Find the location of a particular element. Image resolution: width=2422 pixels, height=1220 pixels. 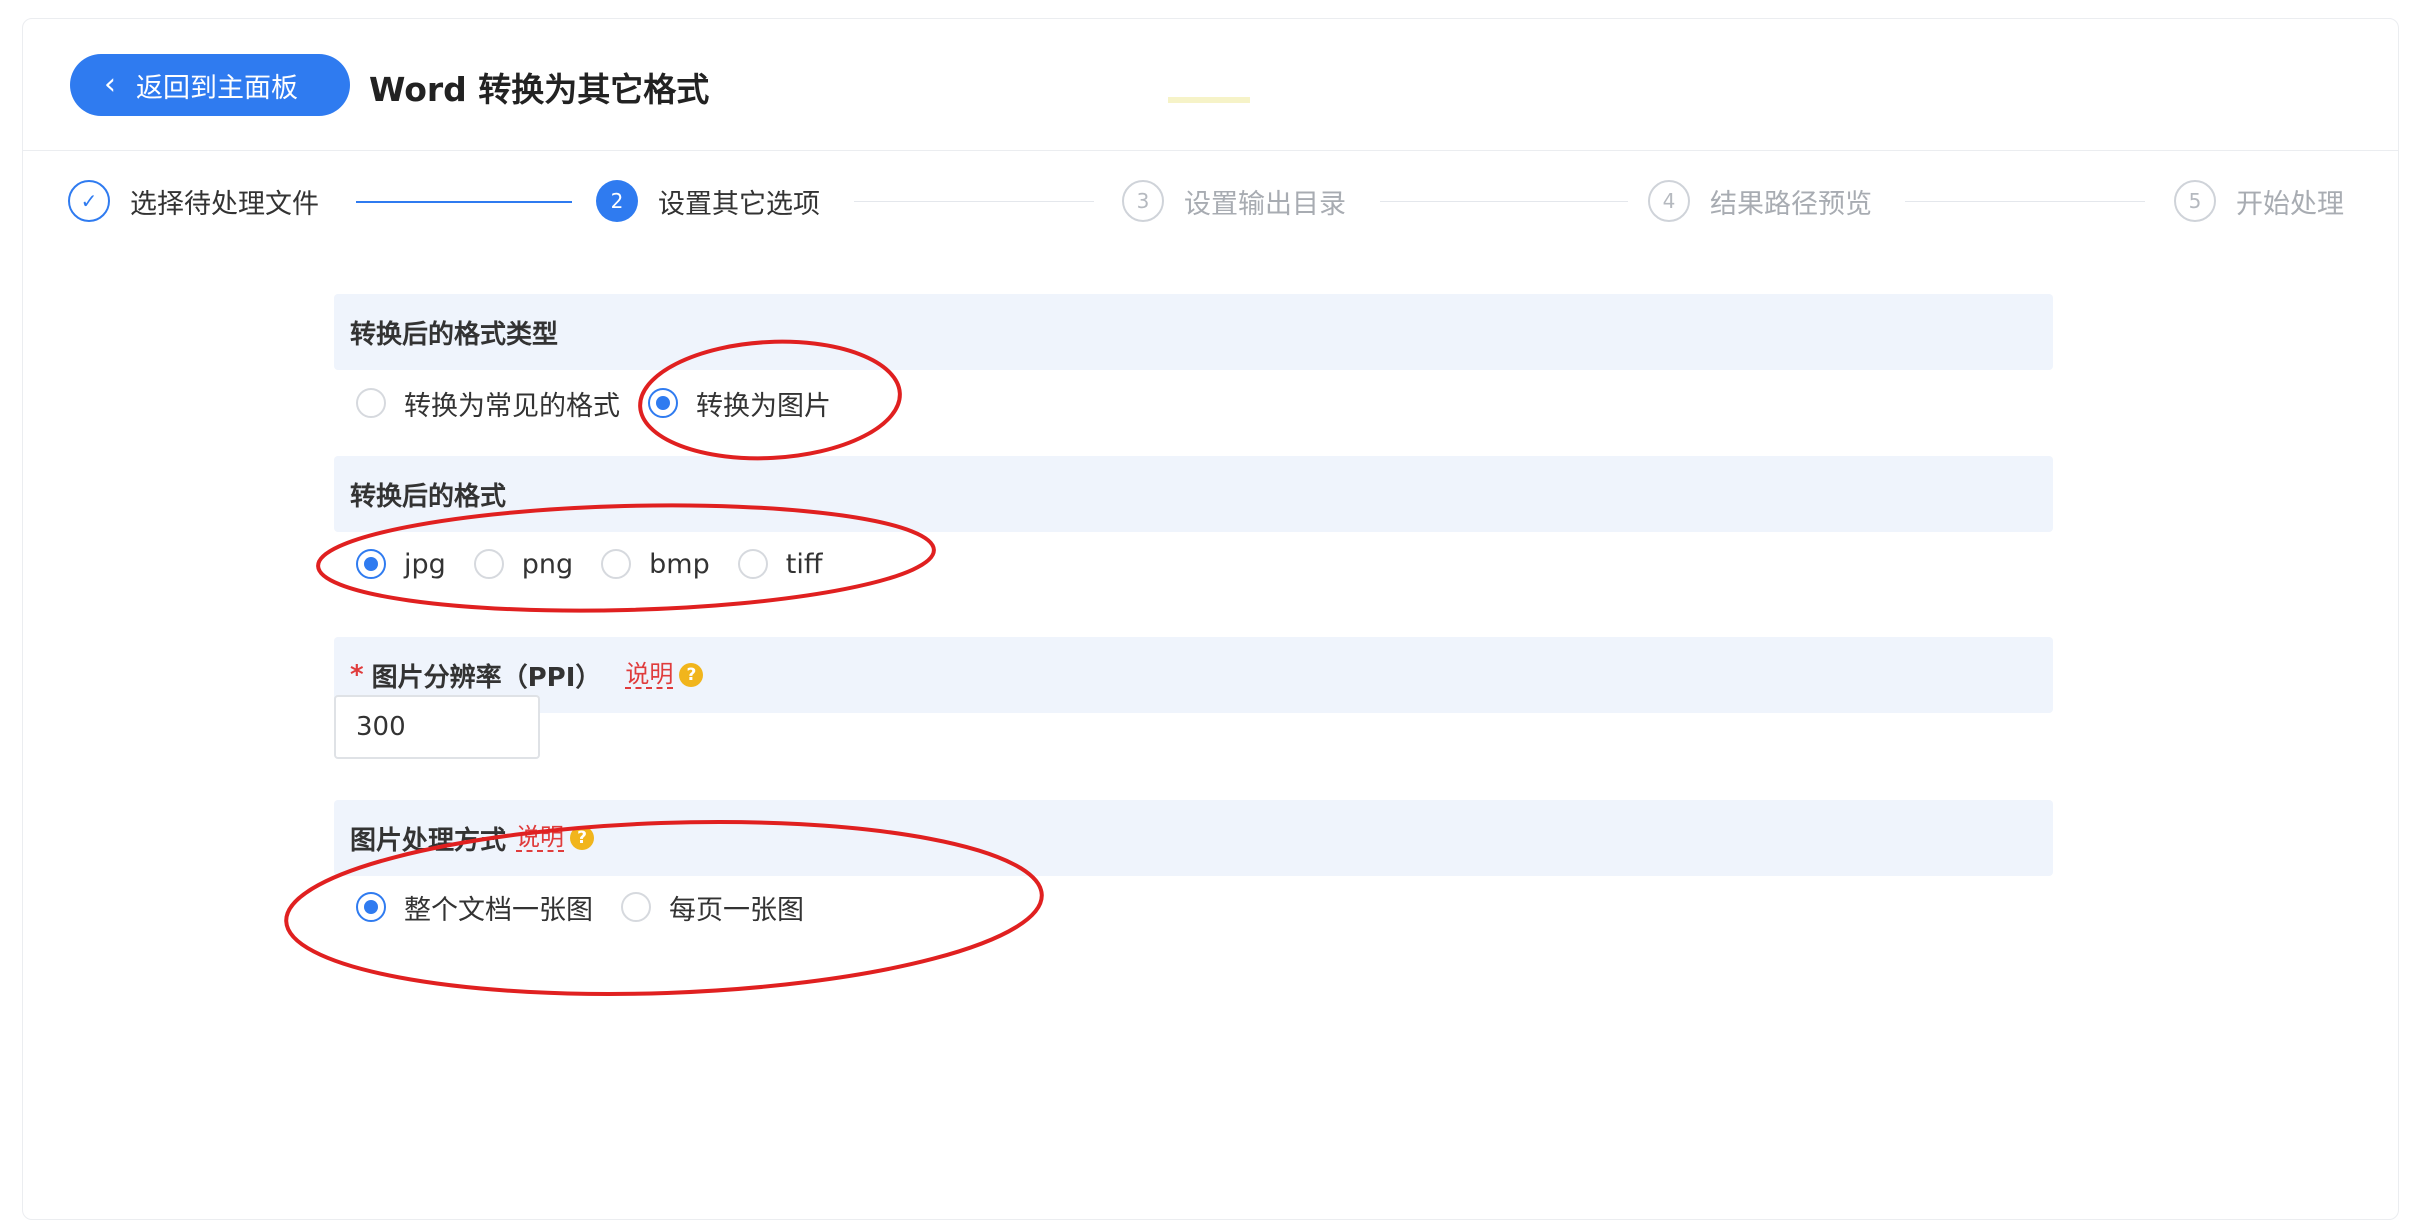

format-radio-group: jpg png bmp tiff is located at coordinates (603, 564).